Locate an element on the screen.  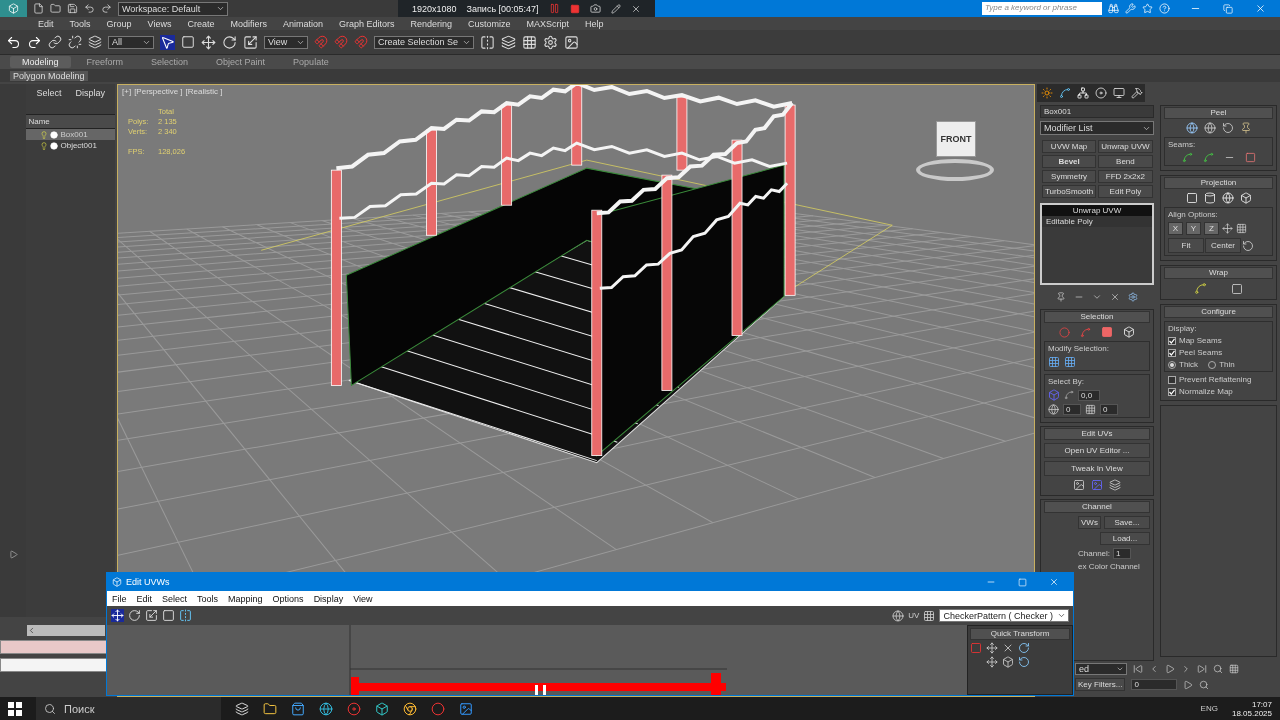
save-icon is located at coordinates (72, 8).